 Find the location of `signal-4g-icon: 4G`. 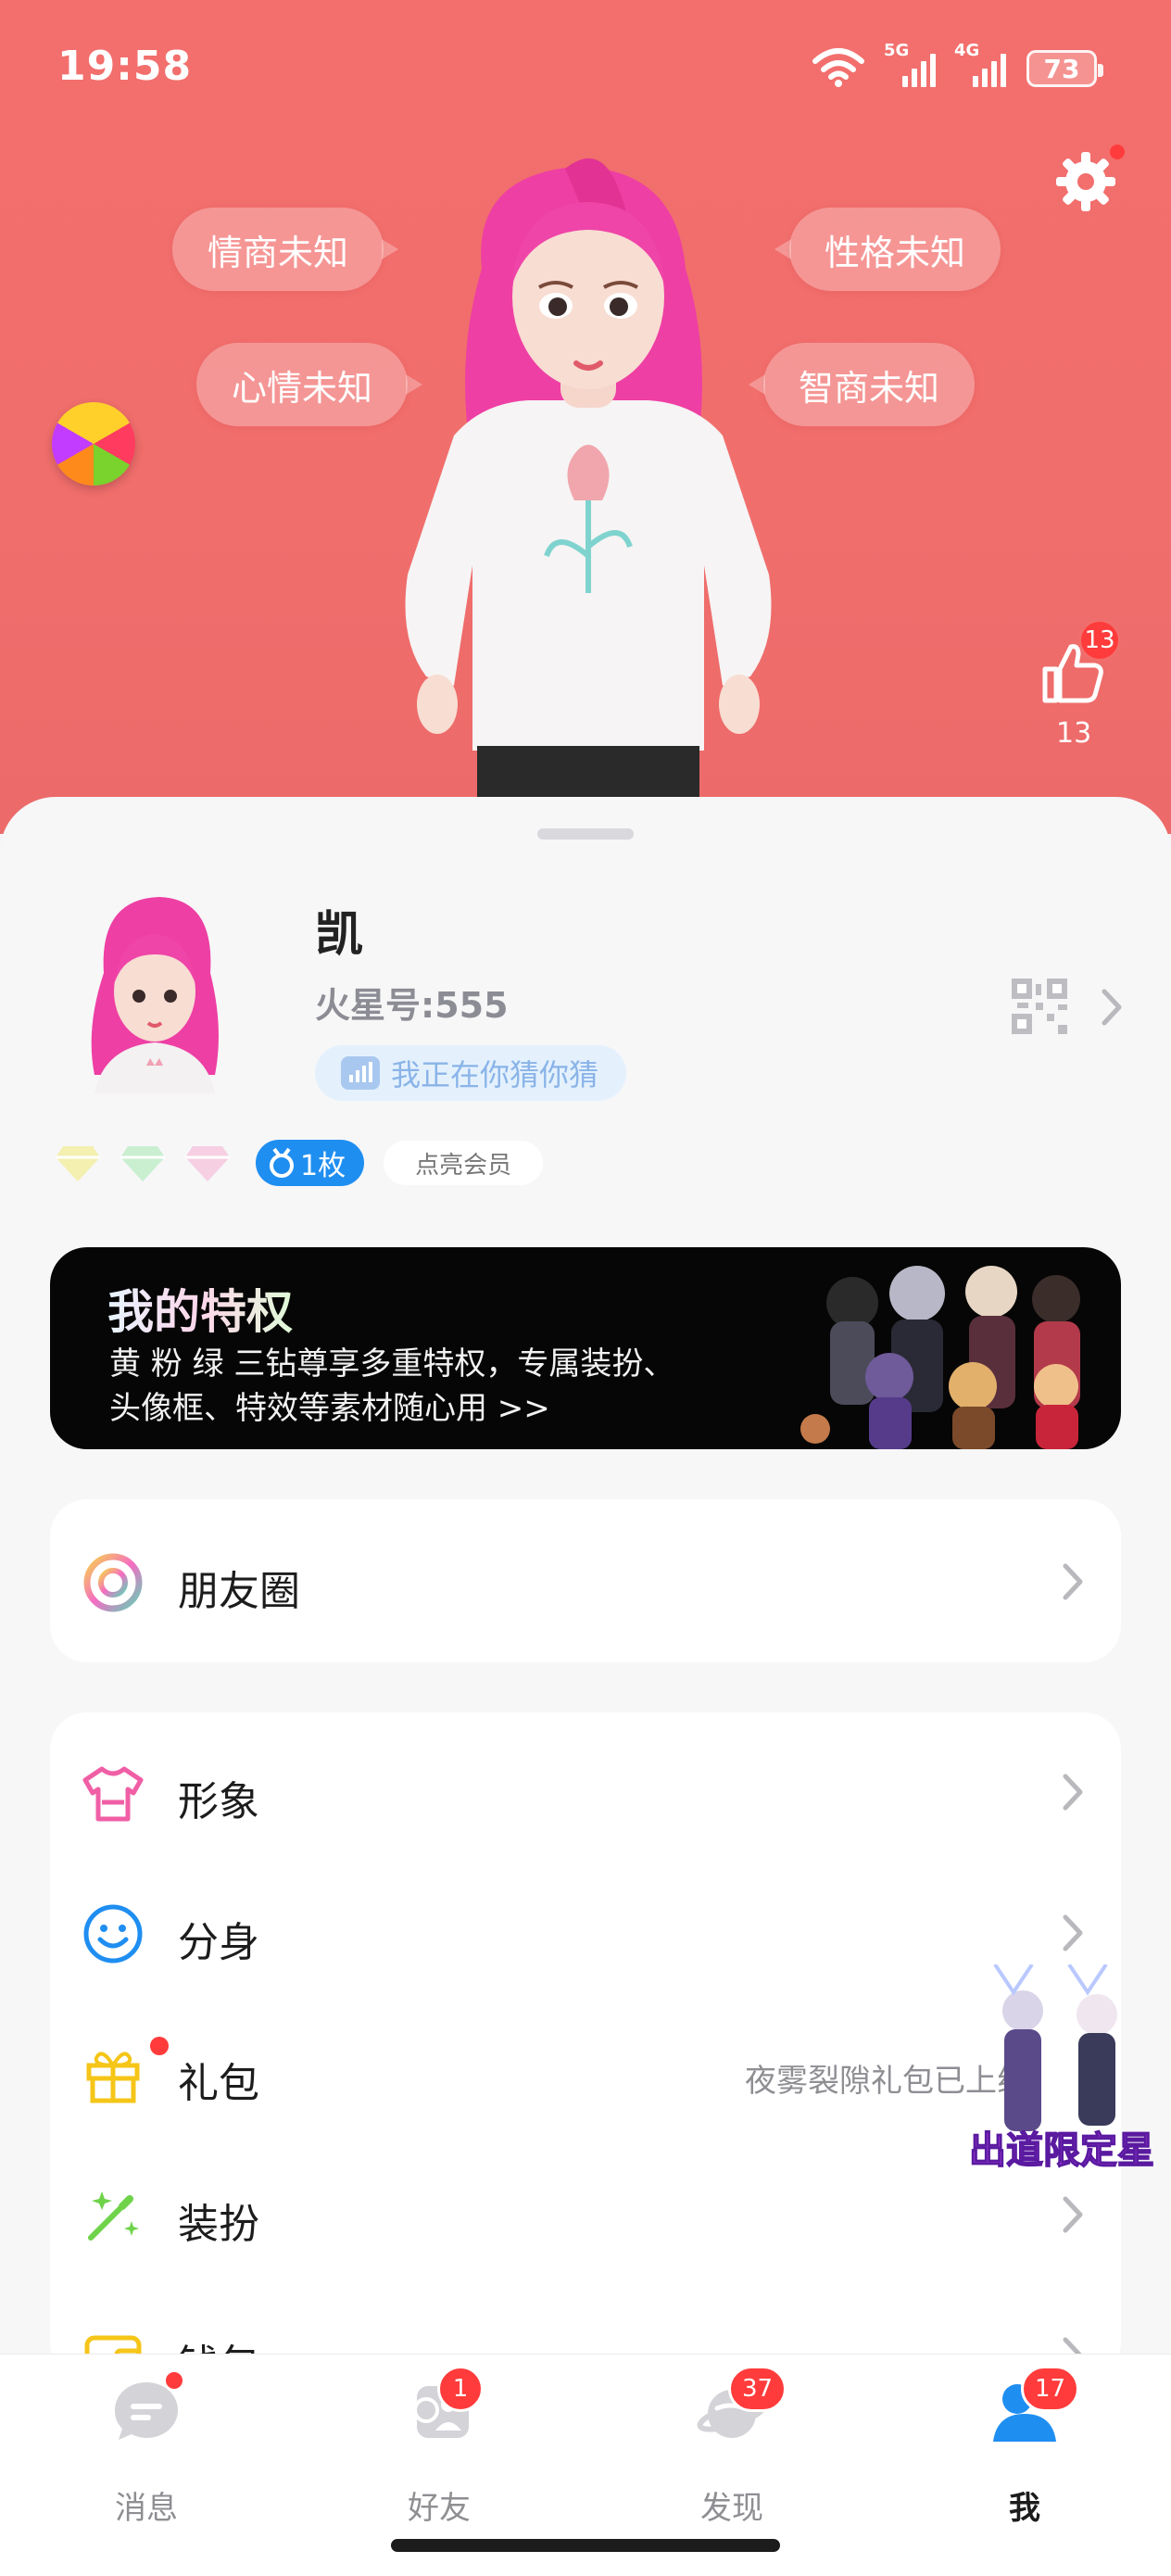

signal-4g-icon: 4G is located at coordinates (980, 64).